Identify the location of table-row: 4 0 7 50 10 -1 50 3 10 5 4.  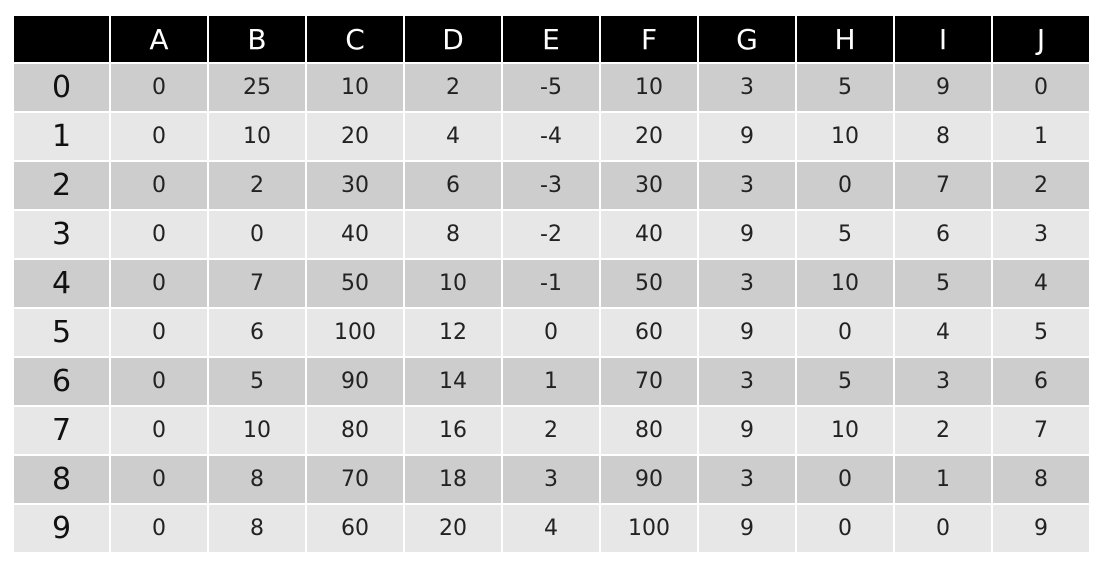
(551, 283).